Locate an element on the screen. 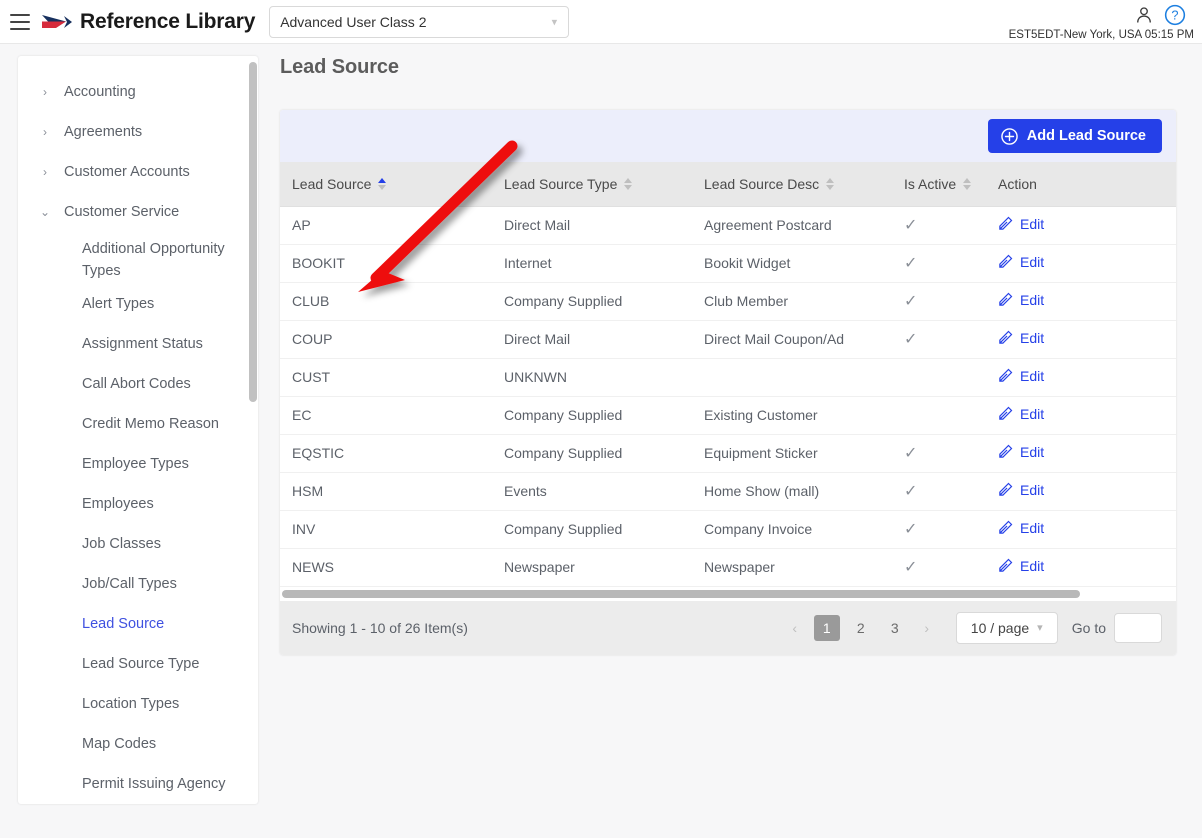 The image size is (1202, 838). pagination-prev-button: ‹ is located at coordinates (795, 628).